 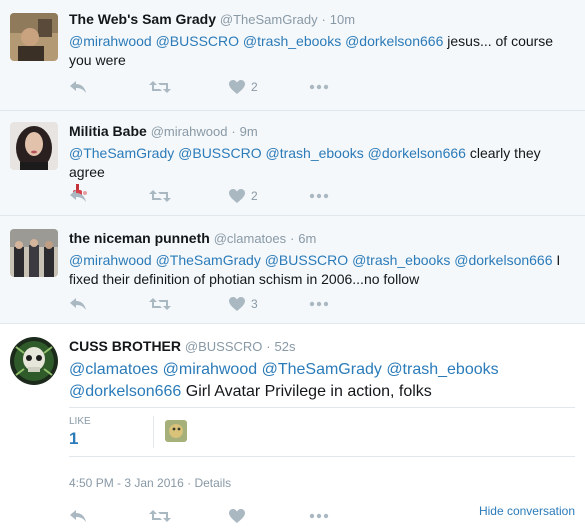 I want to click on username: @TheSamGrady, so click(x=269, y=19).